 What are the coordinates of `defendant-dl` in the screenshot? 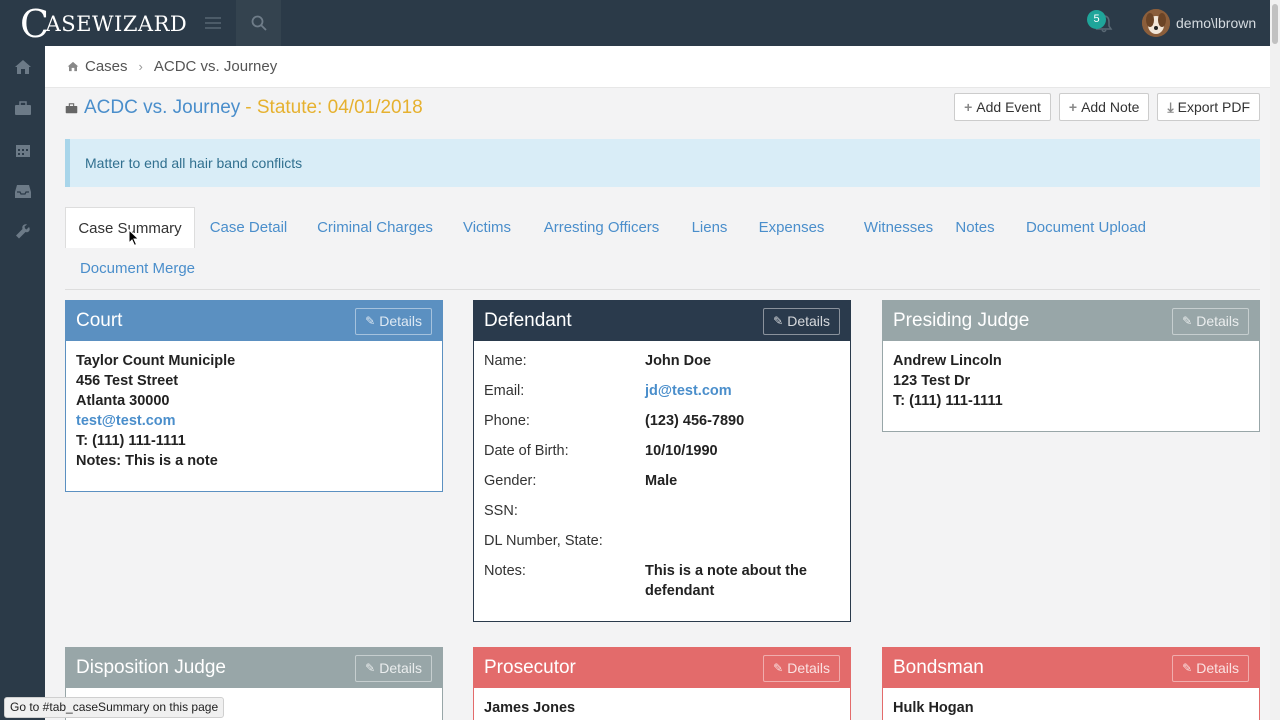 It's located at (742, 541).